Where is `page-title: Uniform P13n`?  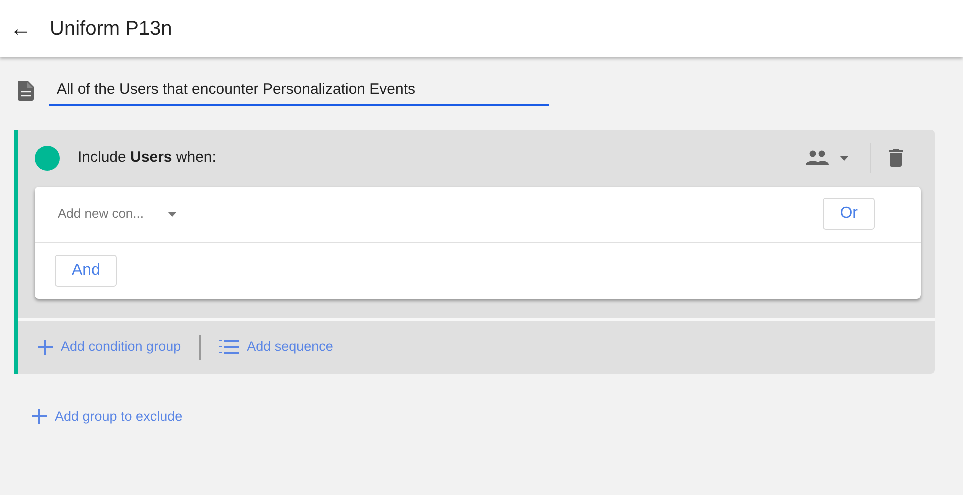
page-title: Uniform P13n is located at coordinates (111, 29).